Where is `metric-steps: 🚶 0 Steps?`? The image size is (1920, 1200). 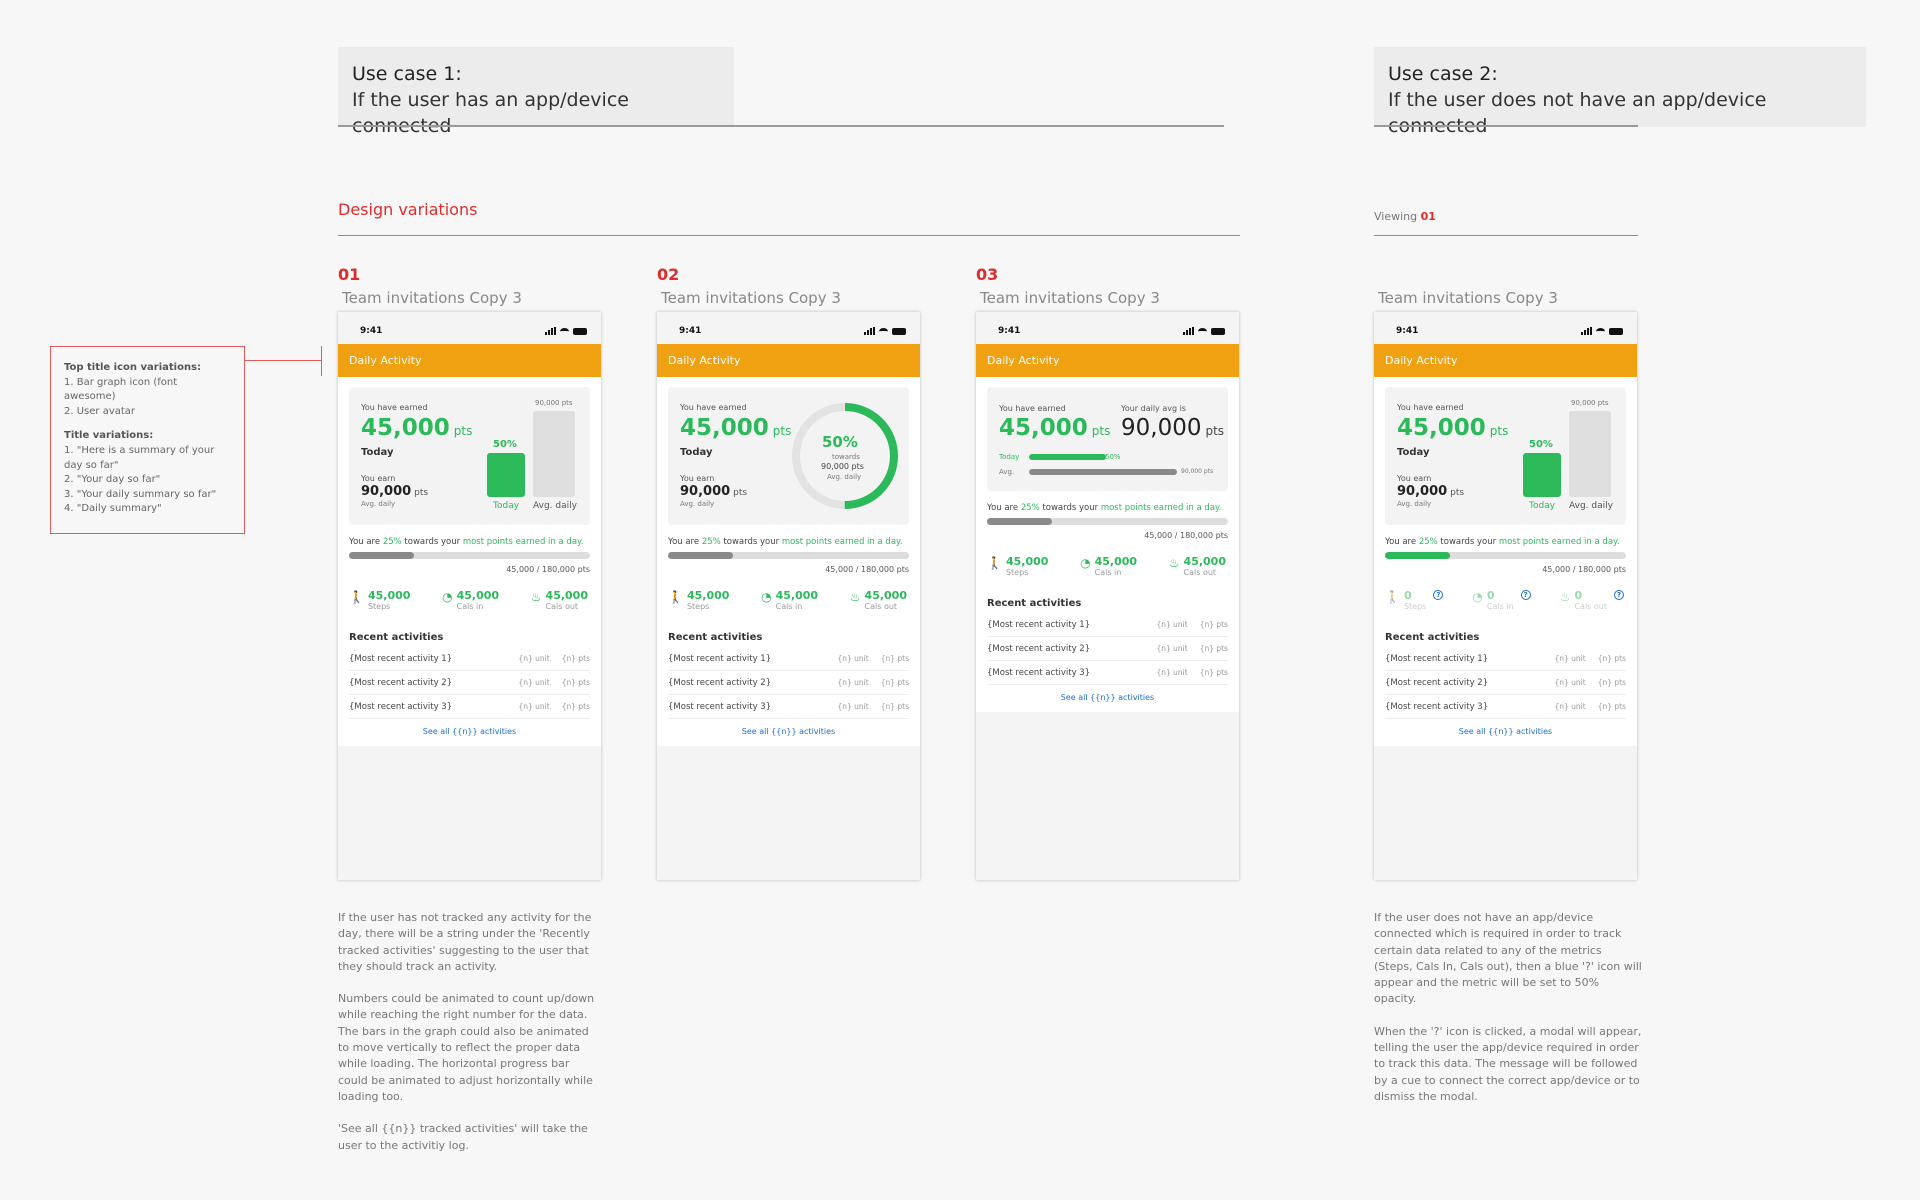 metric-steps: 🚶 0 Steps? is located at coordinates (1414, 601).